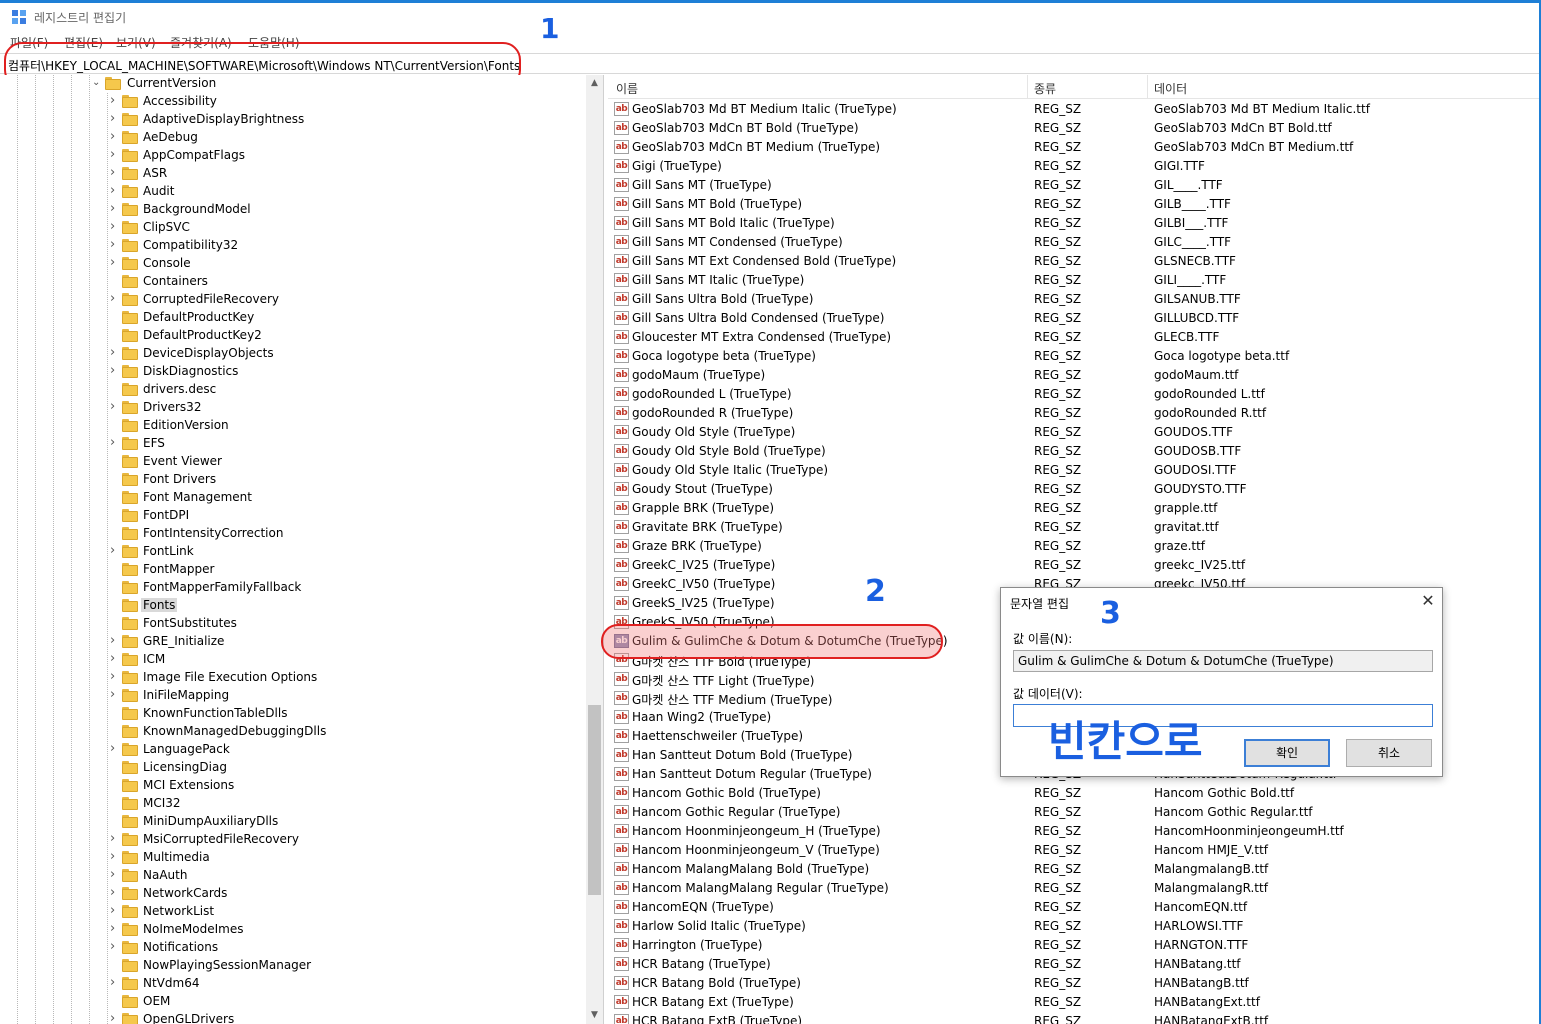  Describe the element at coordinates (594, 549) in the screenshot. I see `tree-scrollbar: ▲ ▼` at that location.